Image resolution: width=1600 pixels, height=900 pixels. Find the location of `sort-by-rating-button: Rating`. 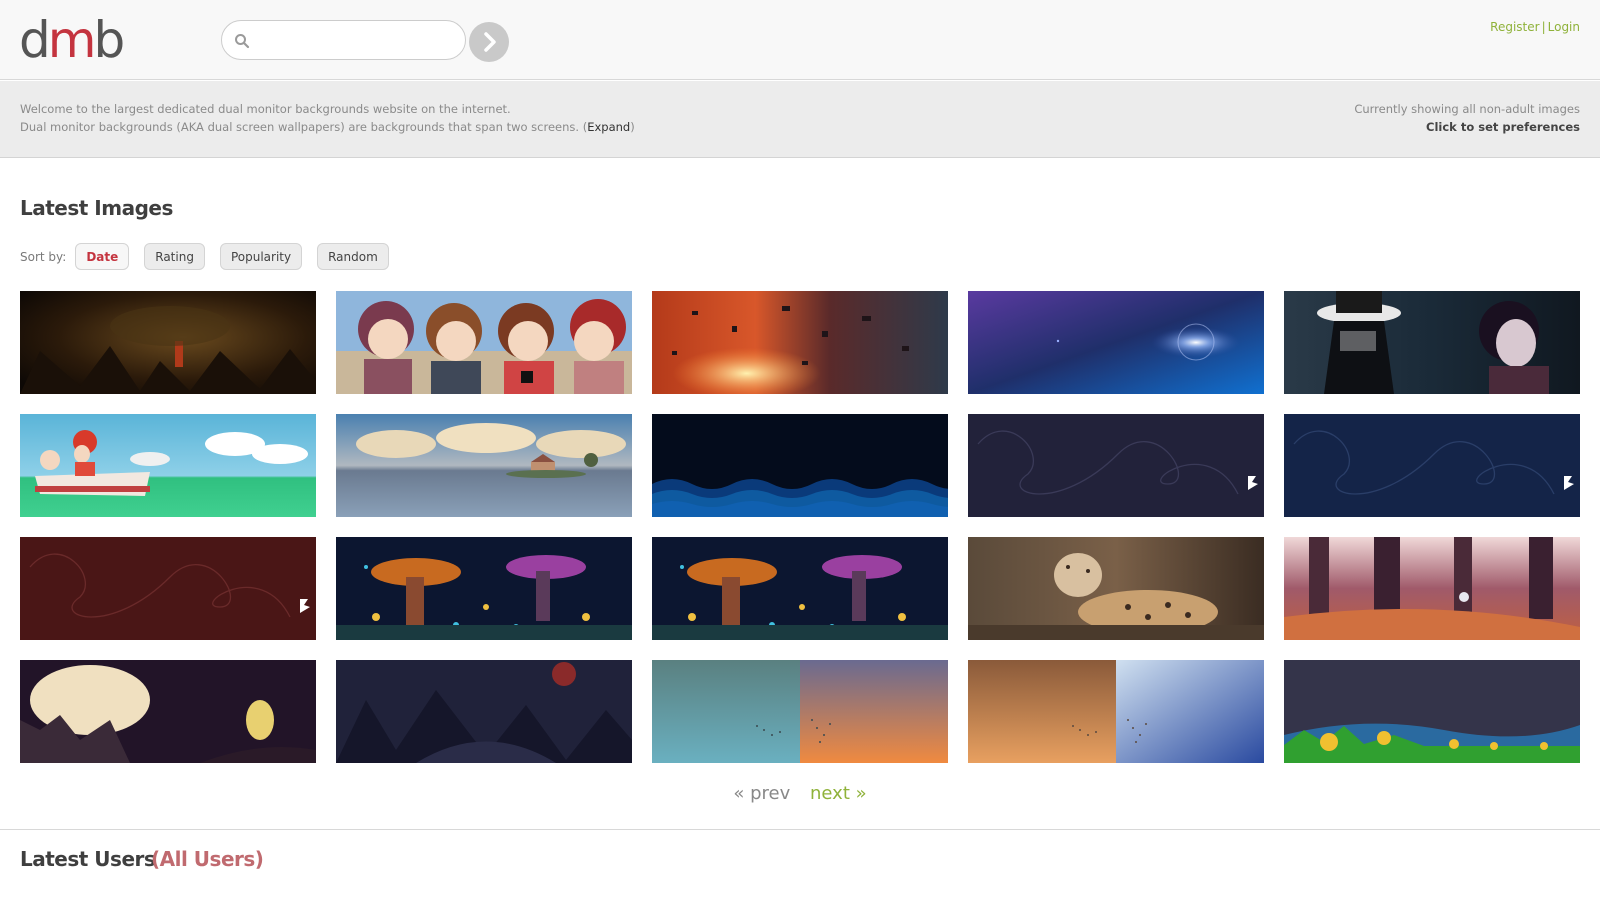

sort-by-rating-button: Rating is located at coordinates (174, 256).